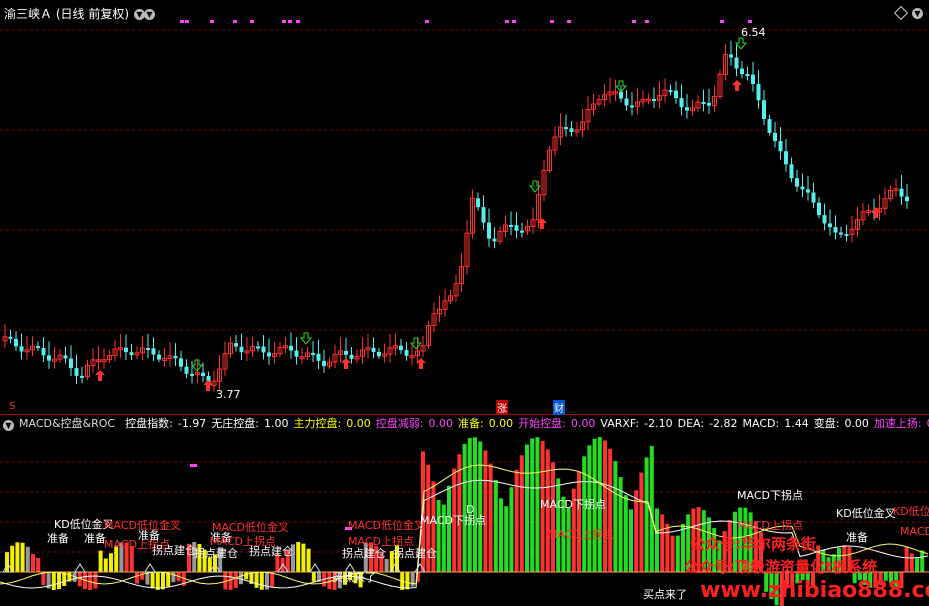  I want to click on indicator-value-item: DEA:, so click(691, 423).